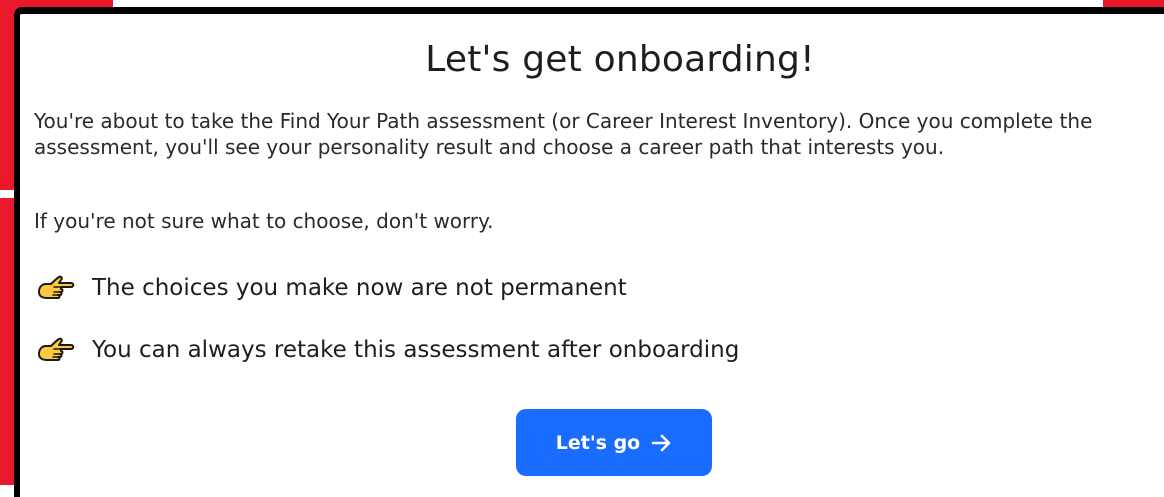 This screenshot has width=1164, height=497. I want to click on lets-go-button: Let's go, so click(614, 442).